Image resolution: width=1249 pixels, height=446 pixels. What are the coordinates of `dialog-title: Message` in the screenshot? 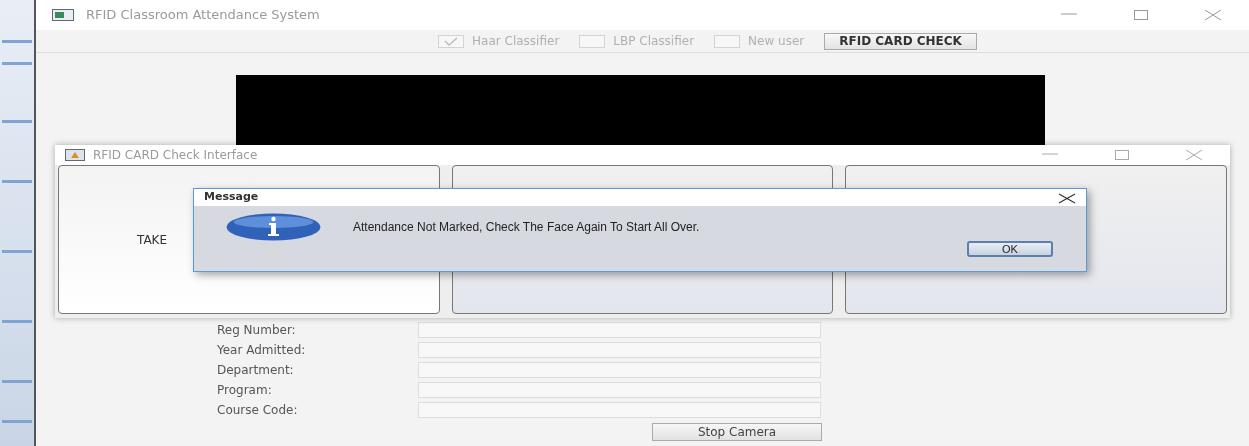 It's located at (231, 197).